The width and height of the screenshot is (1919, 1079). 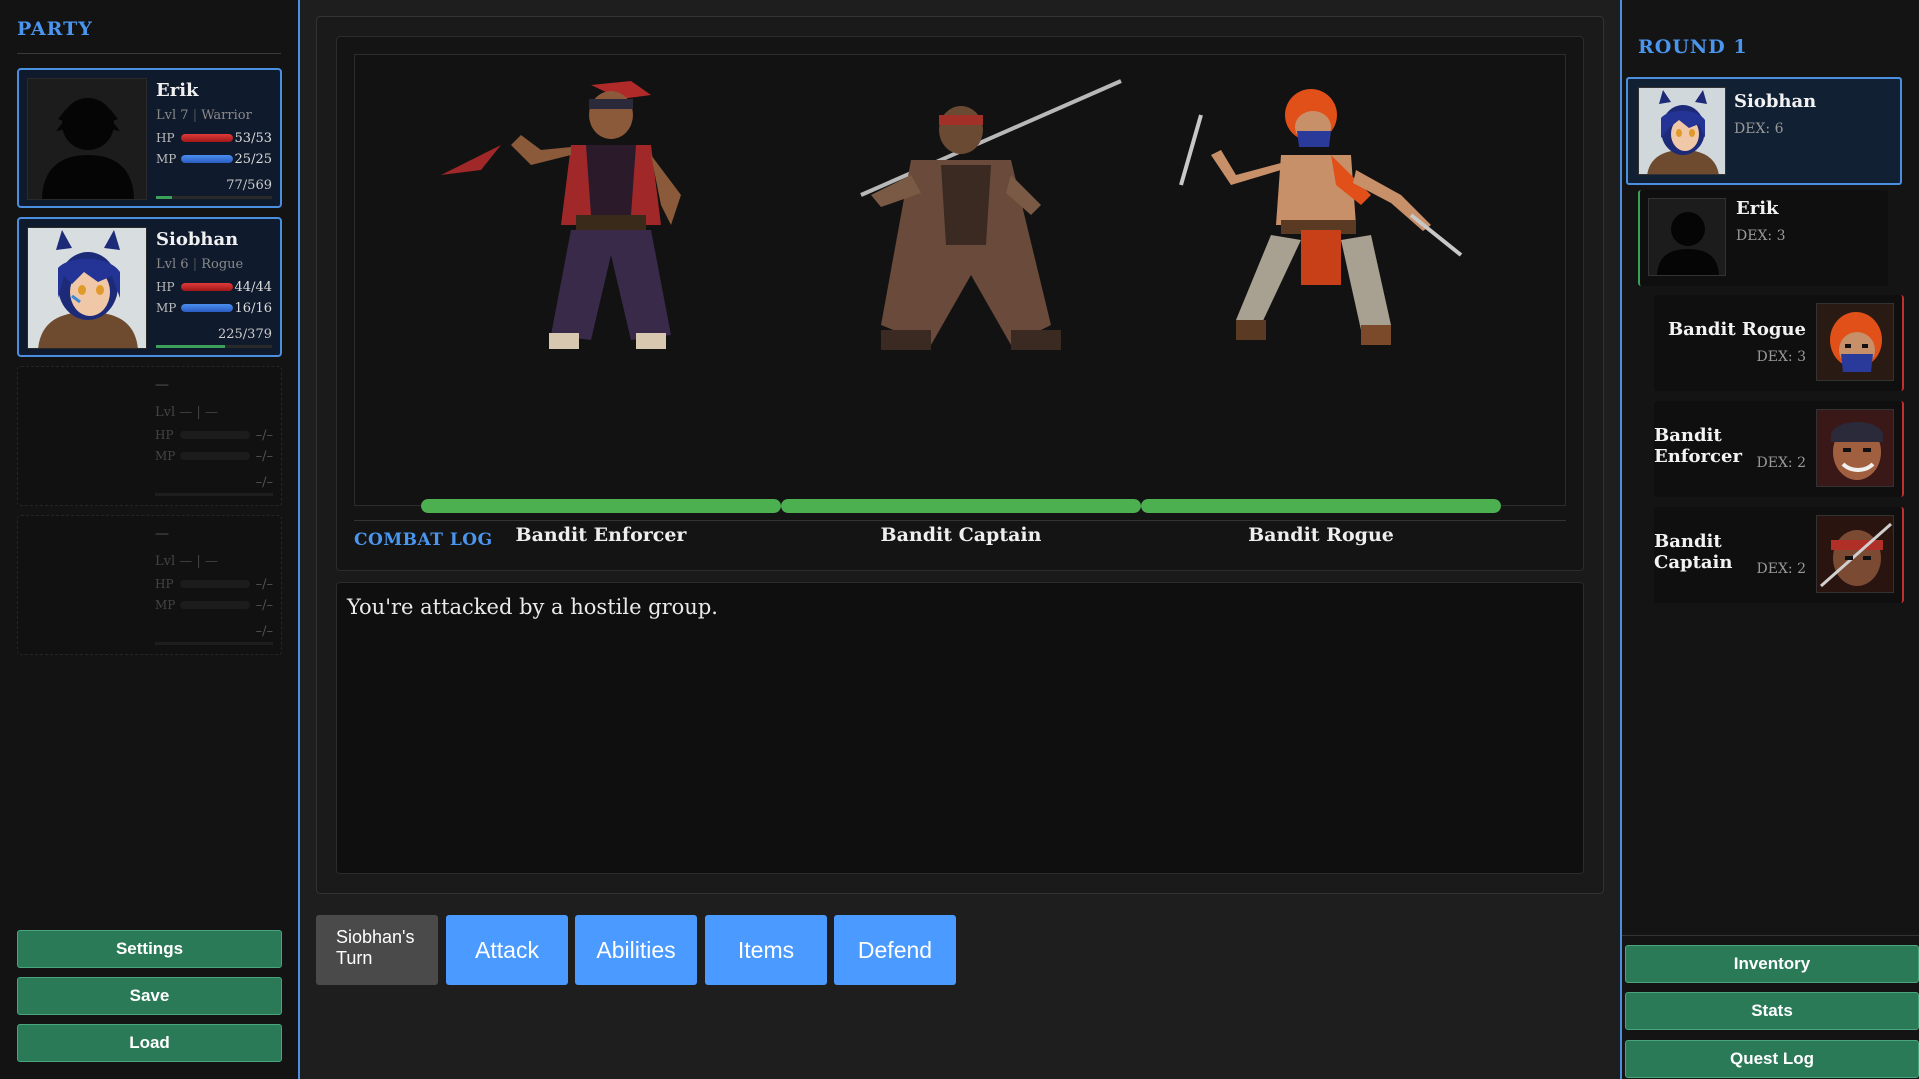 What do you see at coordinates (1855, 448) in the screenshot?
I see `bandit-enforcer-portrait` at bounding box center [1855, 448].